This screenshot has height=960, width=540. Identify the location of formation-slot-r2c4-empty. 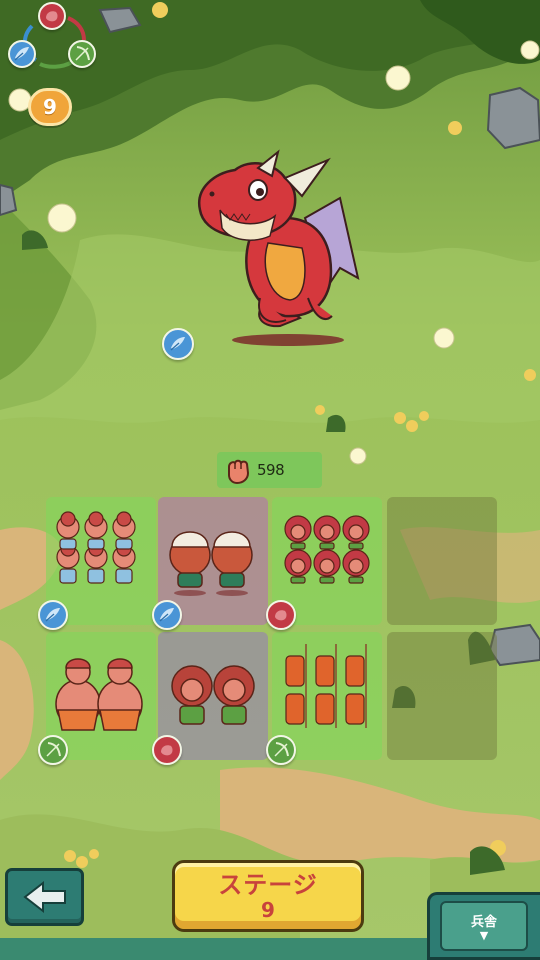
(442, 696).